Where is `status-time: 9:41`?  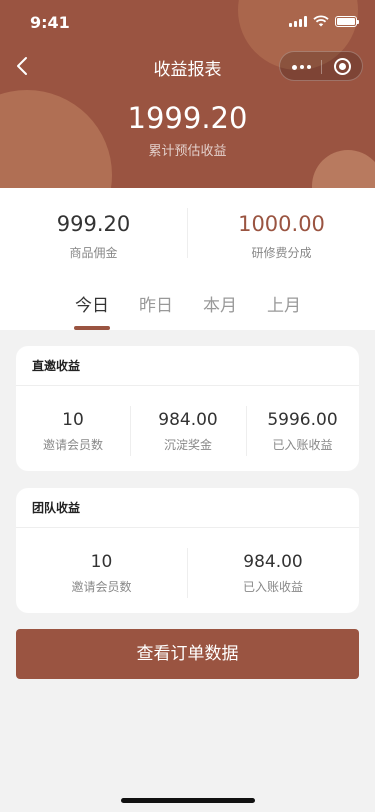
status-time: 9:41 is located at coordinates (50, 22).